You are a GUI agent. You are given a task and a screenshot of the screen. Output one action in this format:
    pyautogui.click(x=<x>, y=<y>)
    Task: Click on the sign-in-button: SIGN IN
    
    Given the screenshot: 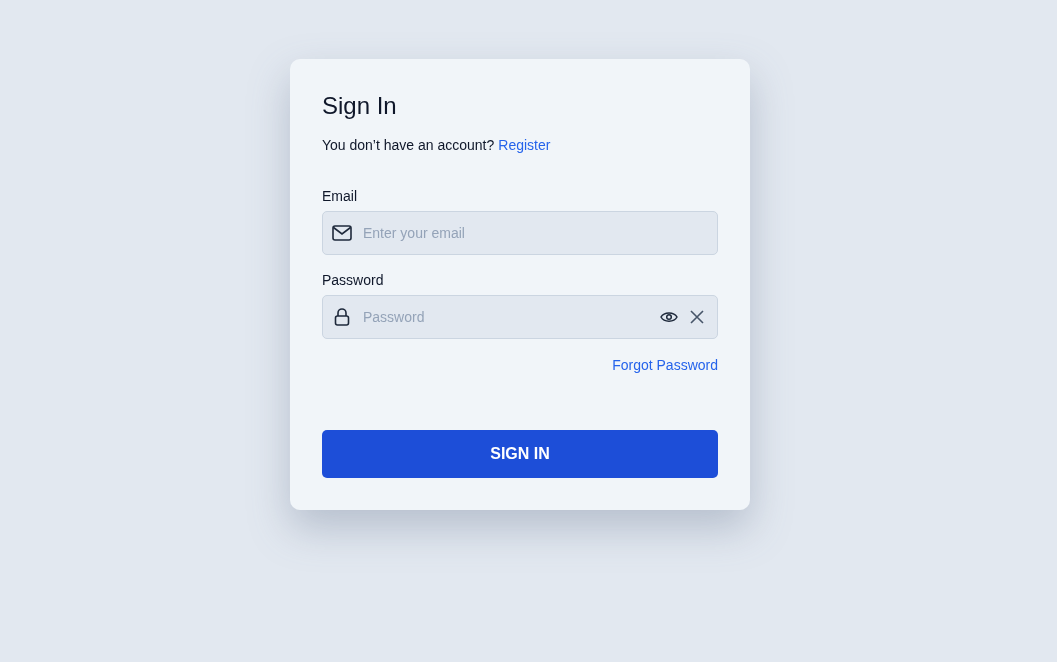 What is the action you would take?
    pyautogui.click(x=520, y=454)
    